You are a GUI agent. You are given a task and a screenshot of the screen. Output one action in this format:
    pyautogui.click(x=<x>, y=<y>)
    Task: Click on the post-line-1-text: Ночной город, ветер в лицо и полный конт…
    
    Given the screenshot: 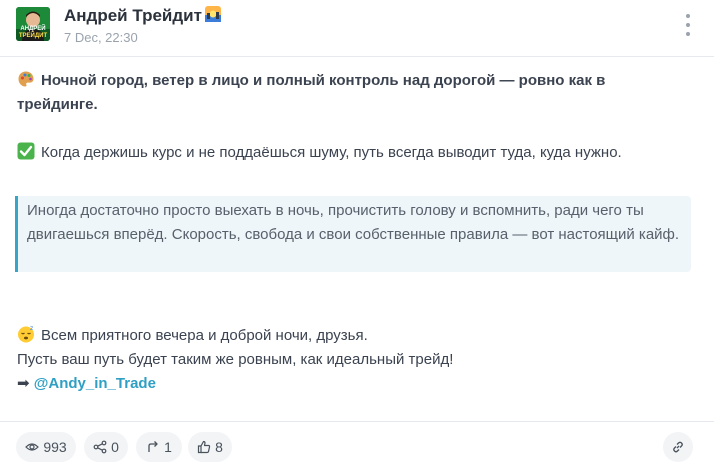 What is the action you would take?
    pyautogui.click(x=311, y=92)
    